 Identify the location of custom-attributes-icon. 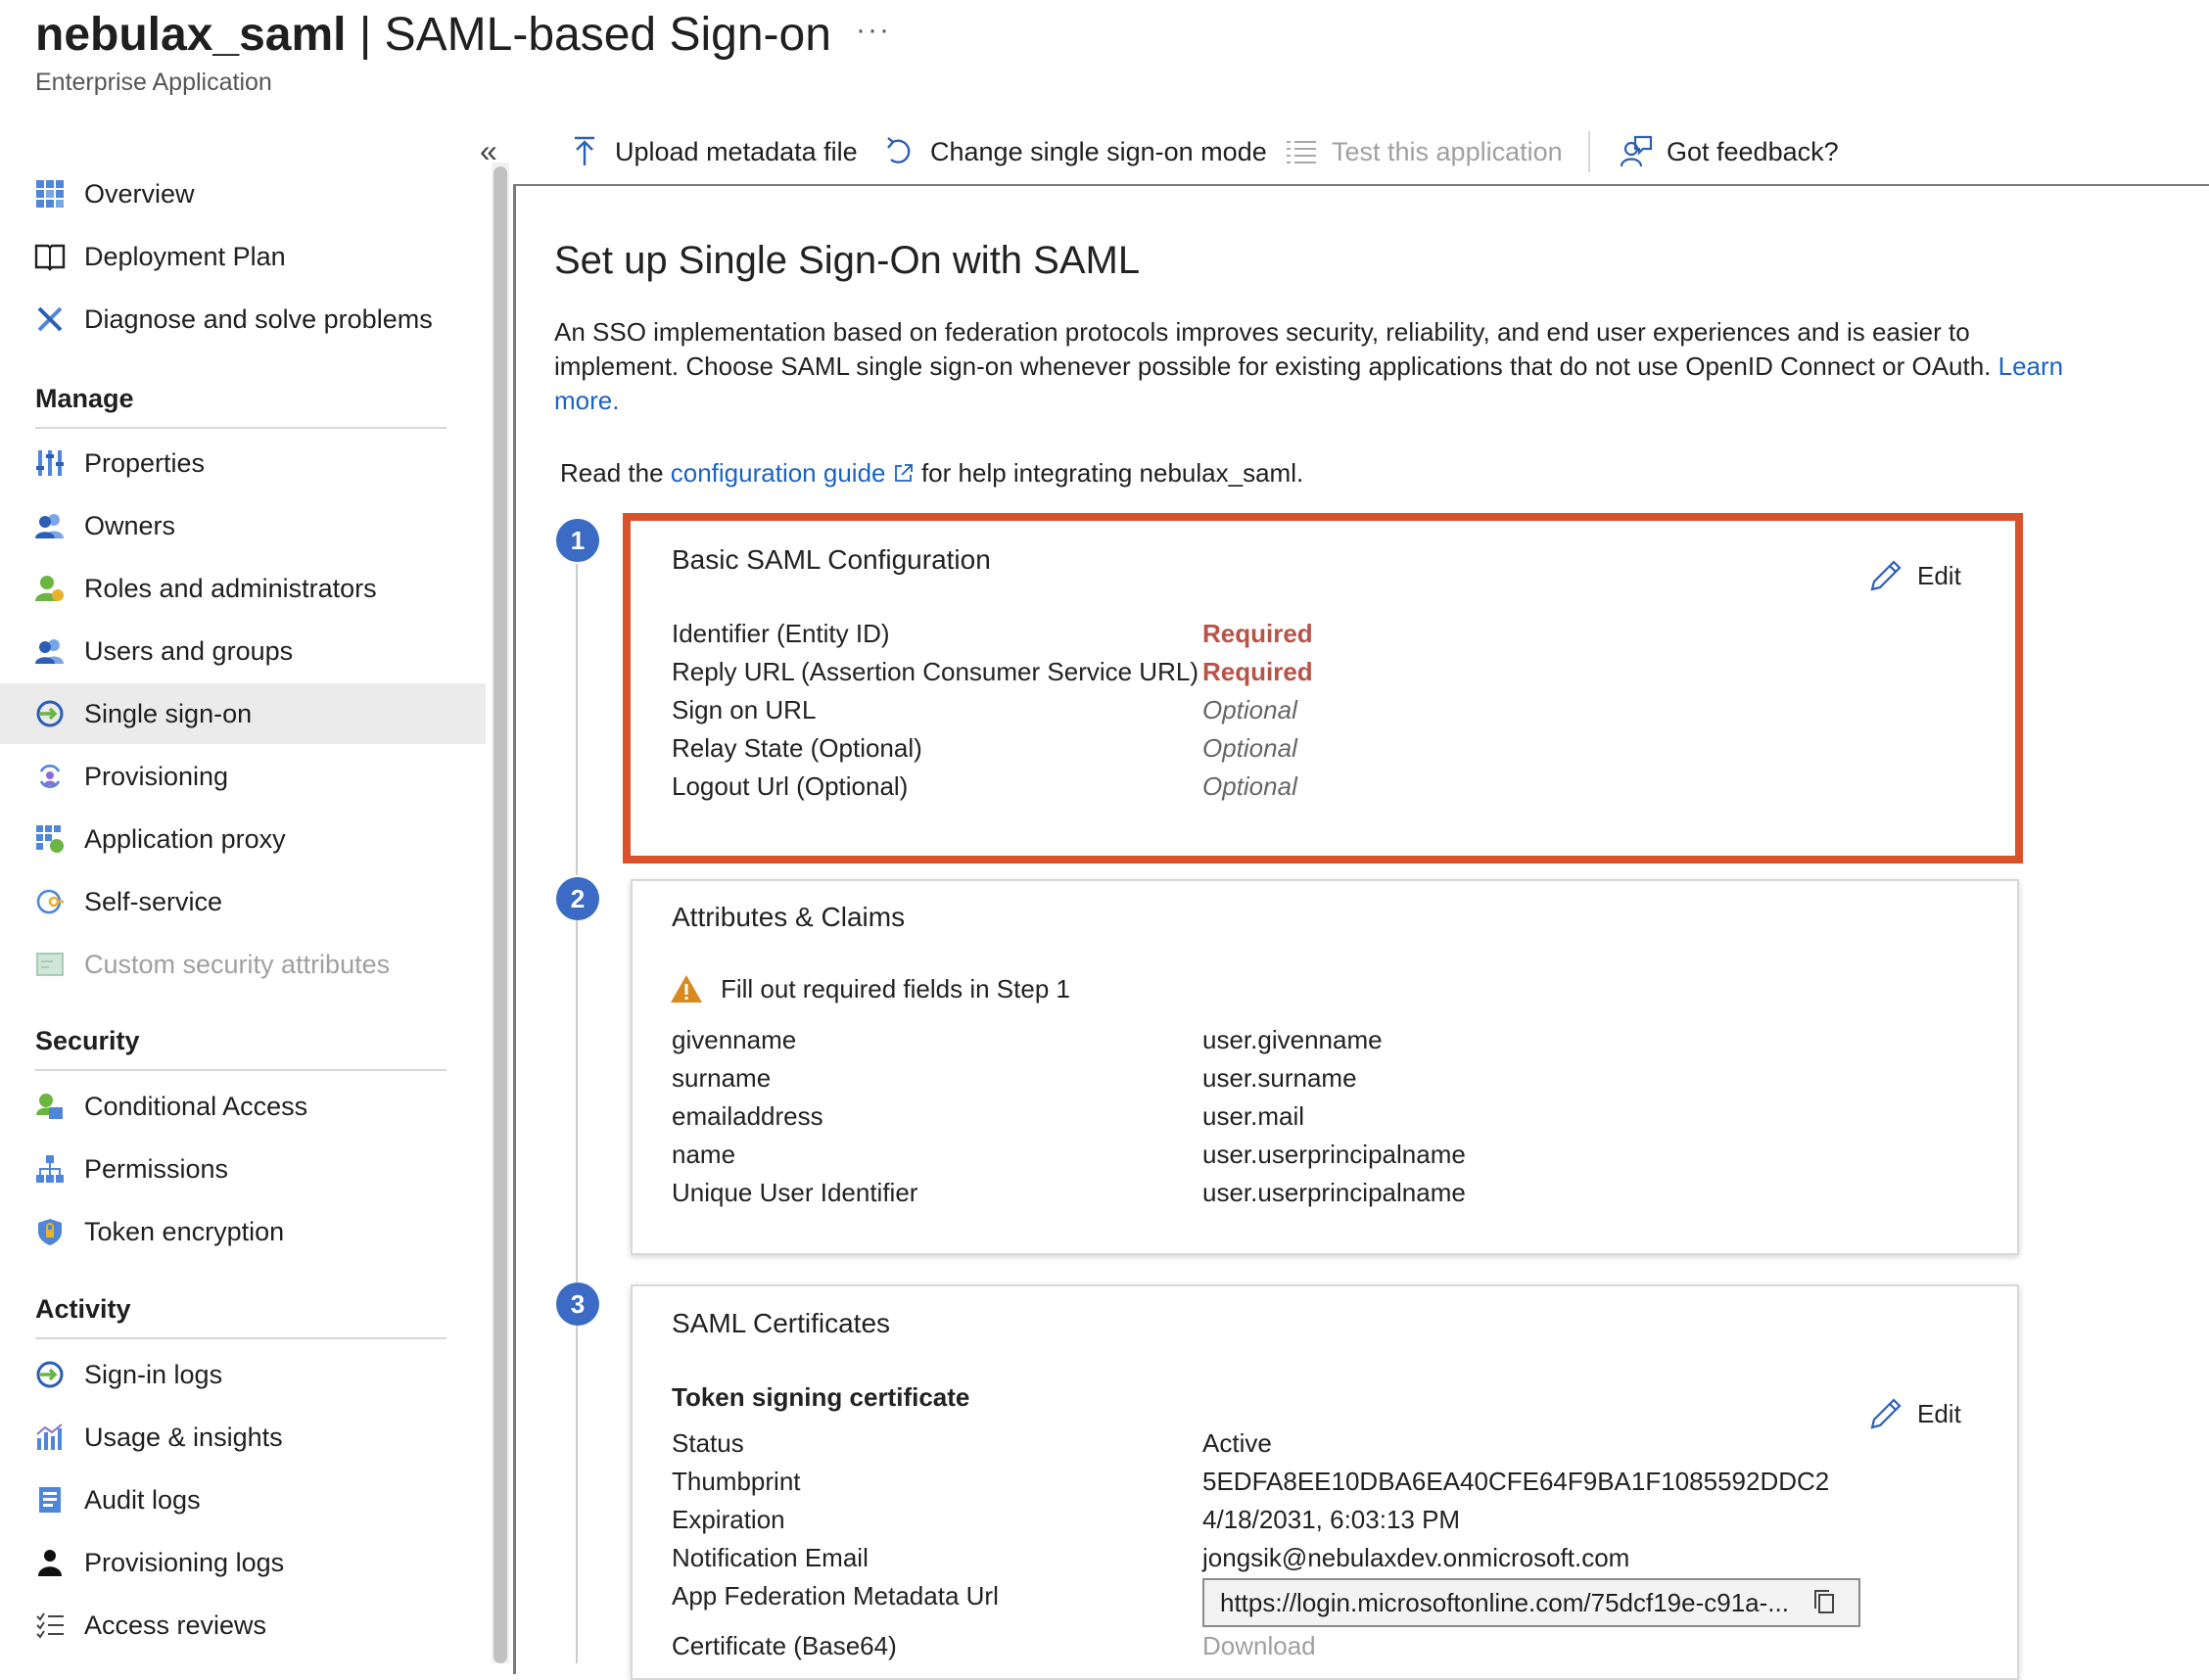
(50, 964).